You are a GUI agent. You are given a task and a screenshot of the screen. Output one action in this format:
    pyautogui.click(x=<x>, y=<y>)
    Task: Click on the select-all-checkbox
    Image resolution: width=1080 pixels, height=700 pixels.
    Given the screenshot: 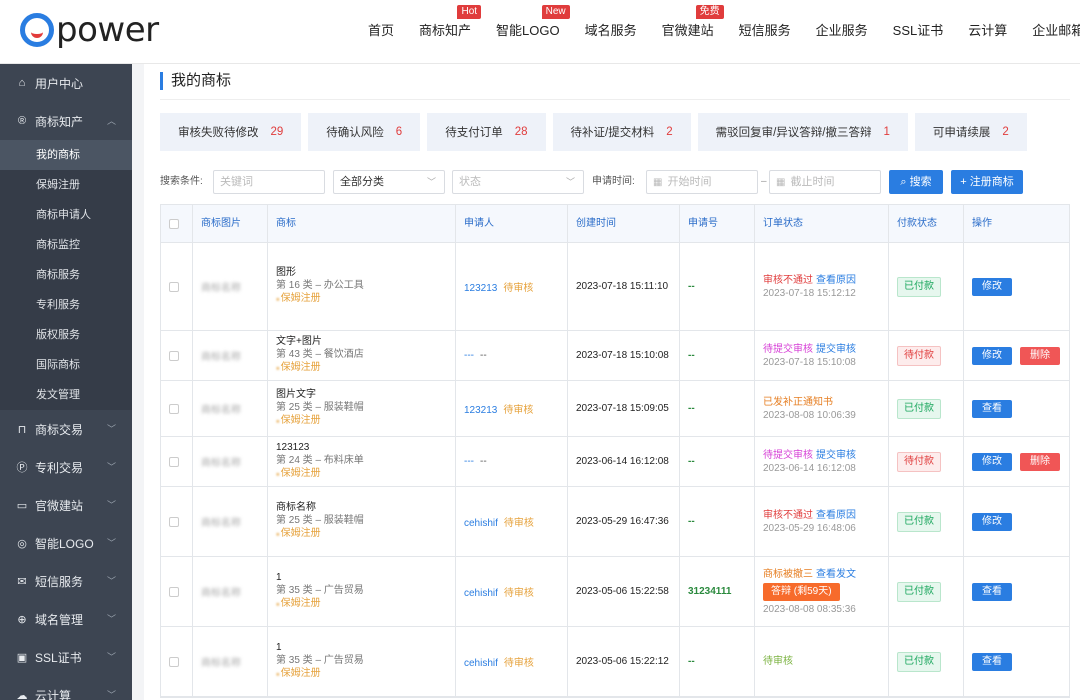 What is the action you would take?
    pyautogui.click(x=174, y=223)
    